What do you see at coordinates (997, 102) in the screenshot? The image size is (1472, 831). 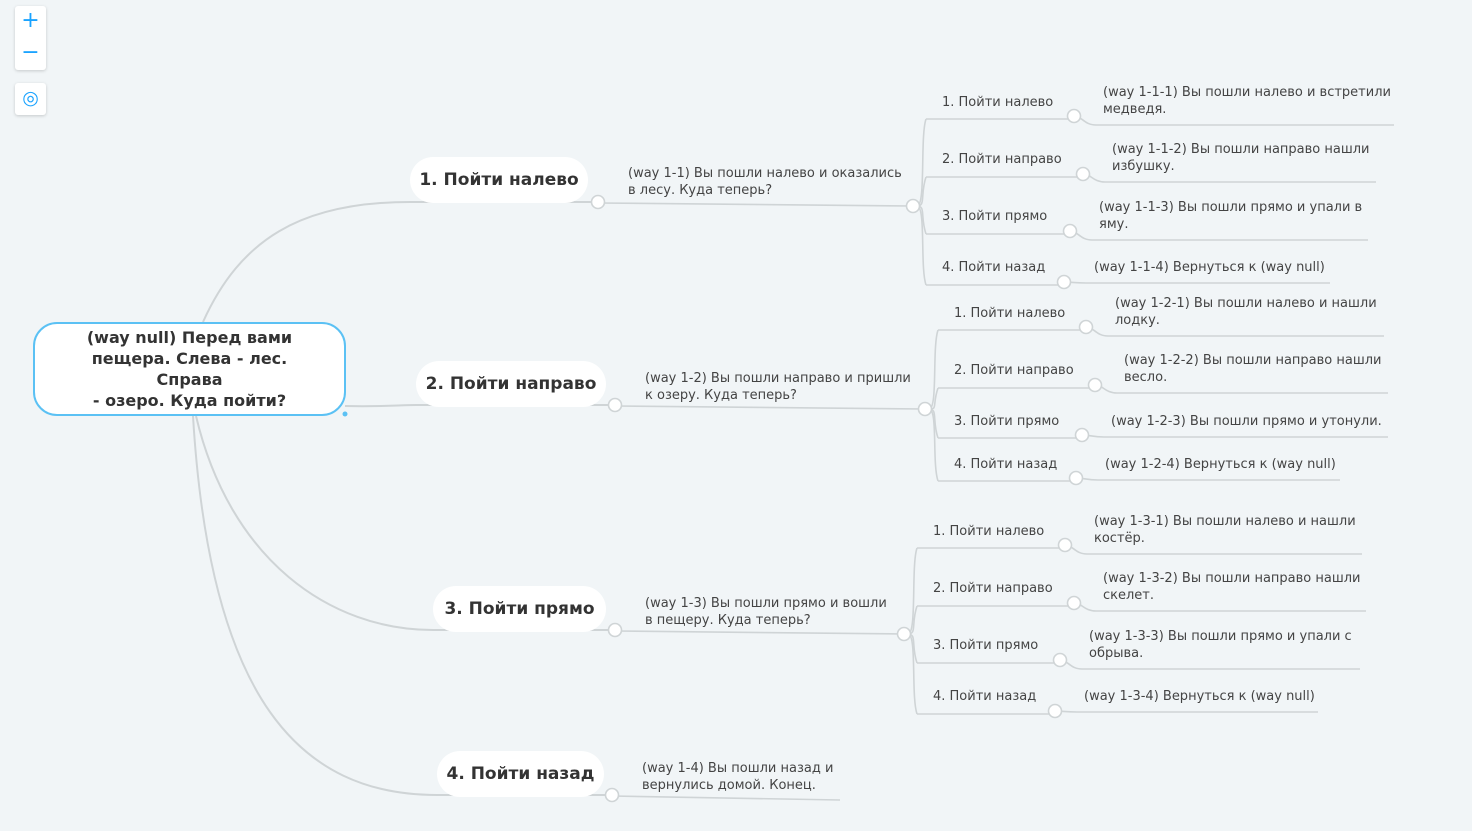 I see `option-label-1-1: 1. Пойти налево` at bounding box center [997, 102].